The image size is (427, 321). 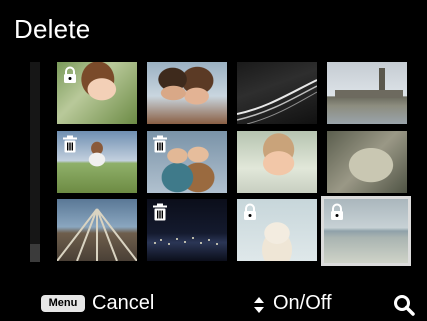 I want to click on skyline-buildings, so click(x=369, y=94).